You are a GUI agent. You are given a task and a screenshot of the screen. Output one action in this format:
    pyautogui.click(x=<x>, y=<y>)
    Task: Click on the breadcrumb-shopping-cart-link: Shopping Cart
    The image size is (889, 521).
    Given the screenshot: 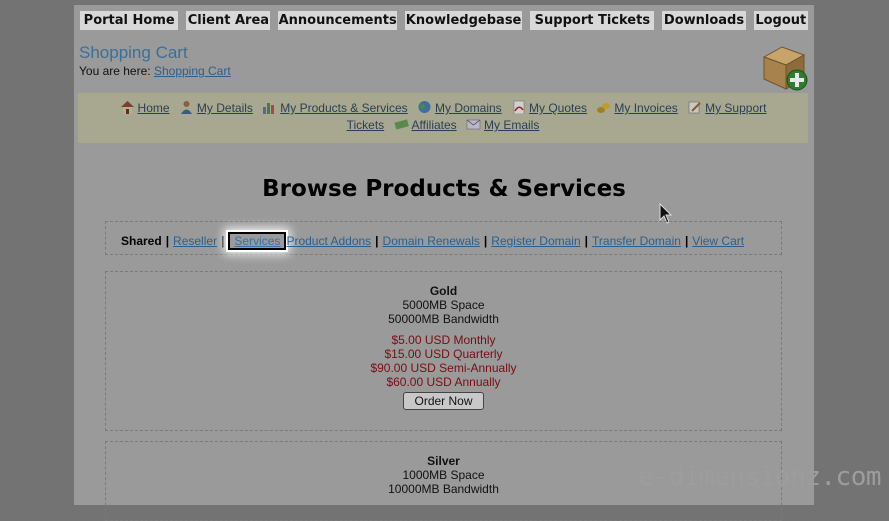 What is the action you would take?
    pyautogui.click(x=192, y=71)
    